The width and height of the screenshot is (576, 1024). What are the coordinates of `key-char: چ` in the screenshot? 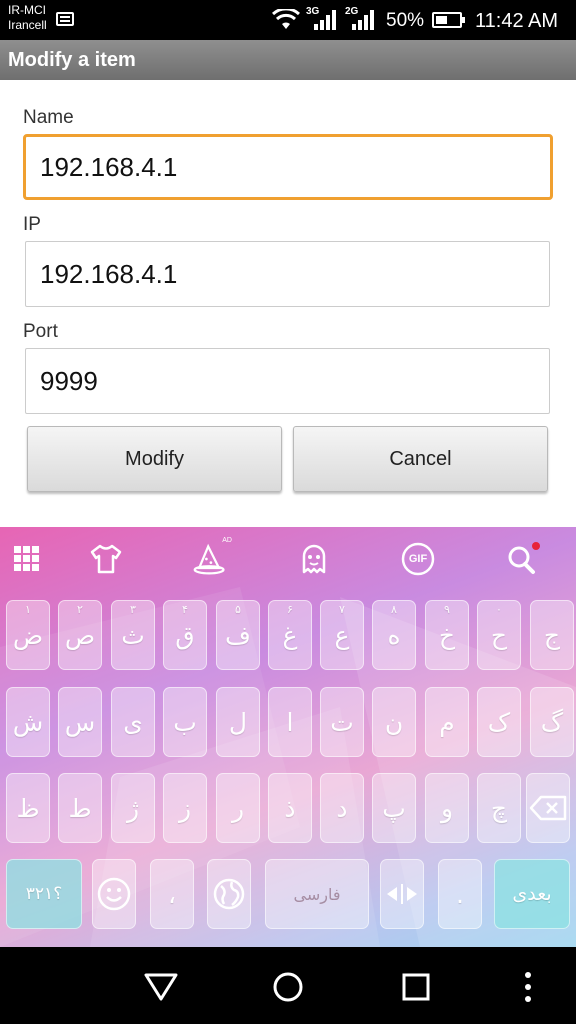 It's located at (499, 808).